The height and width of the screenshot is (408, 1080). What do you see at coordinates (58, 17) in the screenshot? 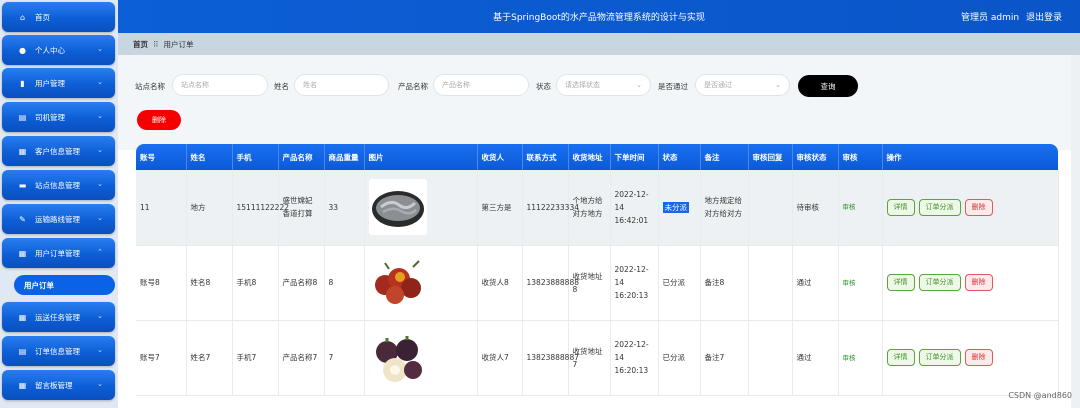
I see `sidebar-item: ⌂ 首页` at bounding box center [58, 17].